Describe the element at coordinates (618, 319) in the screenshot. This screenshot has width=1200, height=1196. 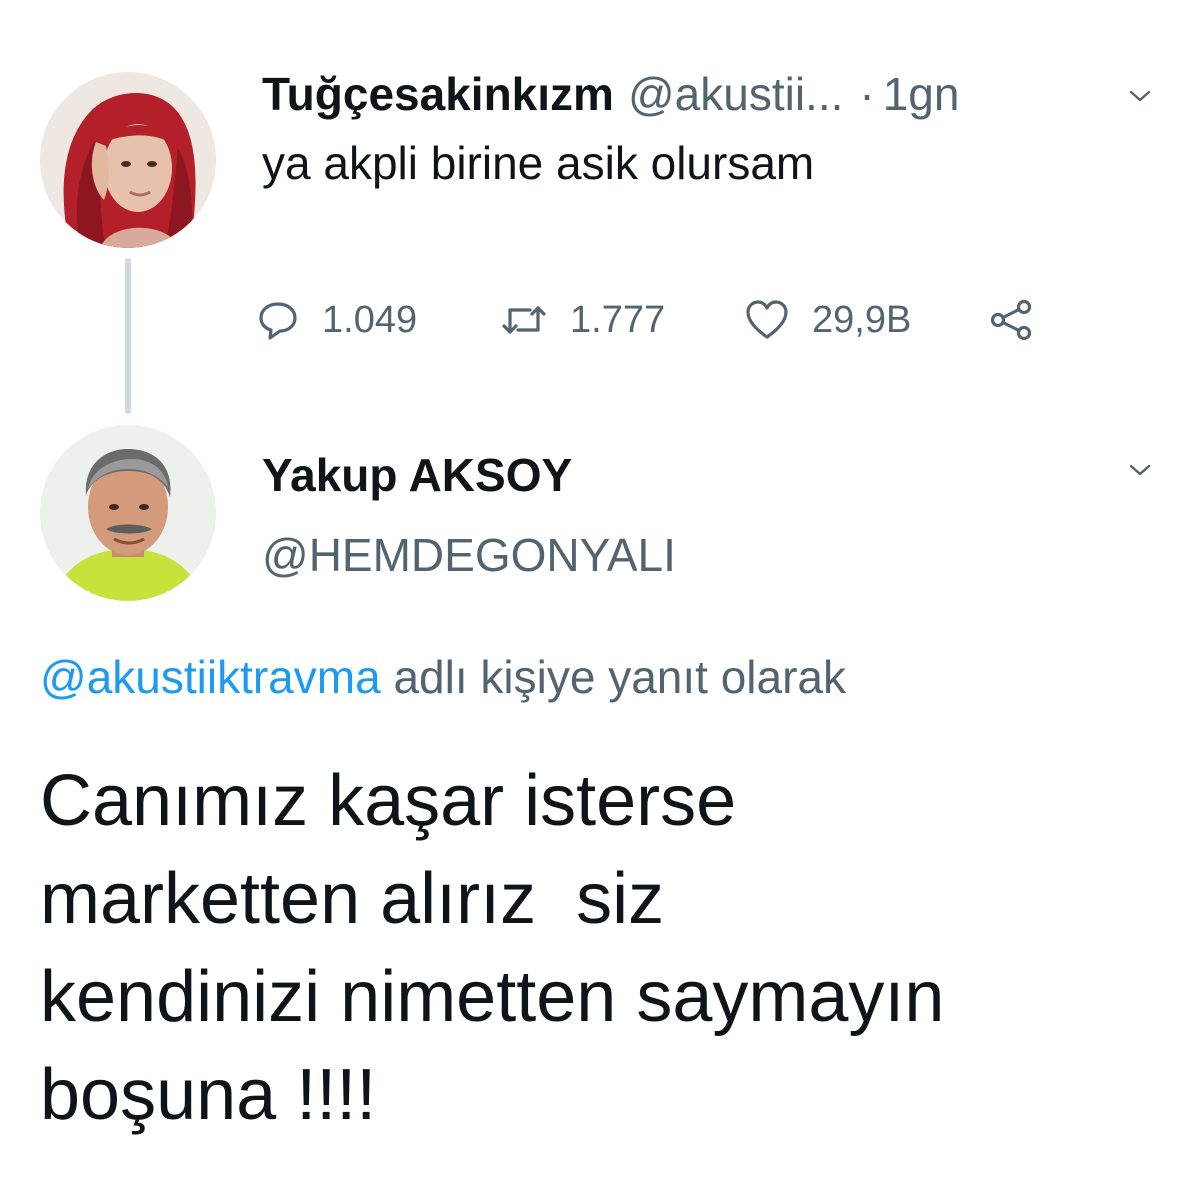
I see `retweet-count: 1.777` at that location.